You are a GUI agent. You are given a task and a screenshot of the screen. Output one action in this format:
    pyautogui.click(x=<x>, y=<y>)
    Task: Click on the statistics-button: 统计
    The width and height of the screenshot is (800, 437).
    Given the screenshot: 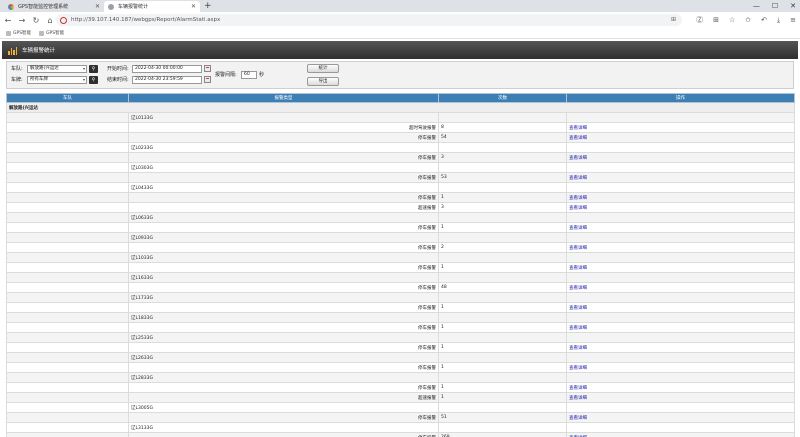 What is the action you would take?
    pyautogui.click(x=323, y=68)
    